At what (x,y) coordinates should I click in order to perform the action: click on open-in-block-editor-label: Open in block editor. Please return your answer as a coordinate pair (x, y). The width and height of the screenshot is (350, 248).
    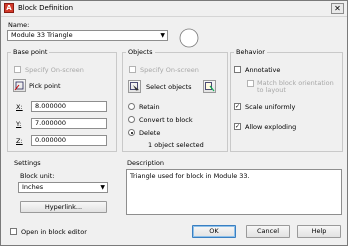
    Looking at the image, I should click on (54, 232).